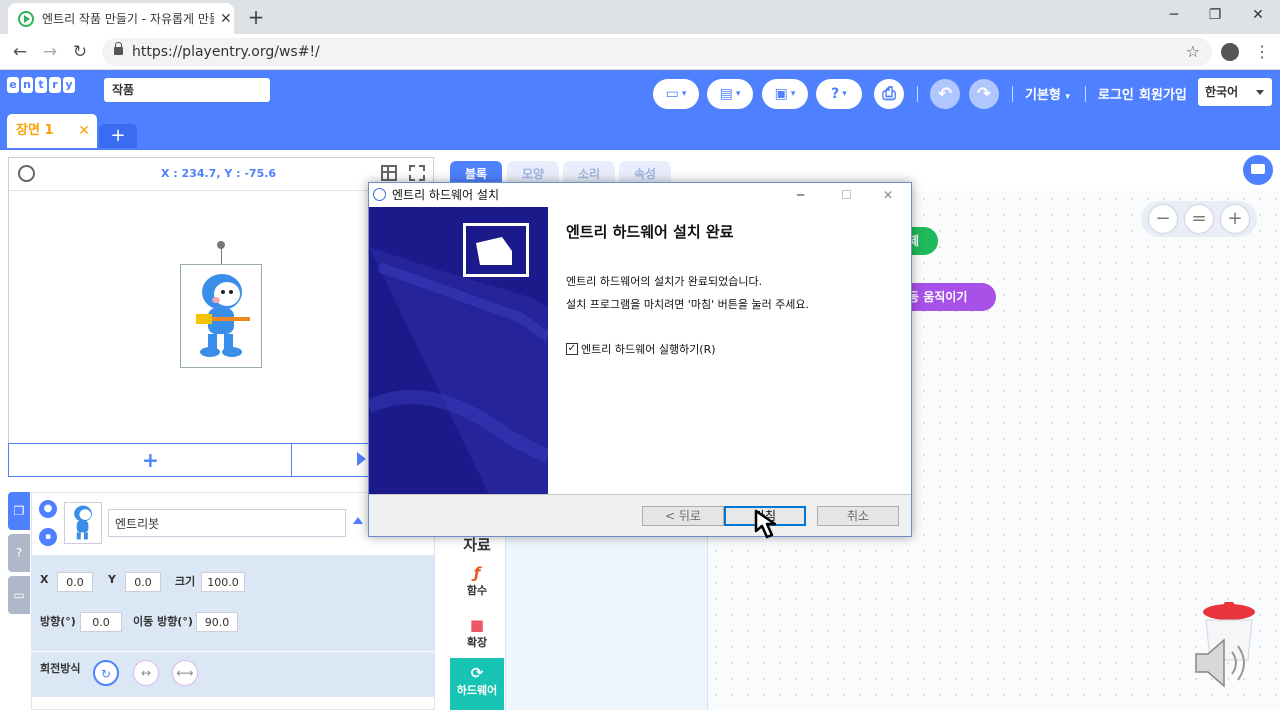 The width and height of the screenshot is (1280, 720). What do you see at coordinates (19, 553) in the screenshot?
I see `help-tab: ?` at bounding box center [19, 553].